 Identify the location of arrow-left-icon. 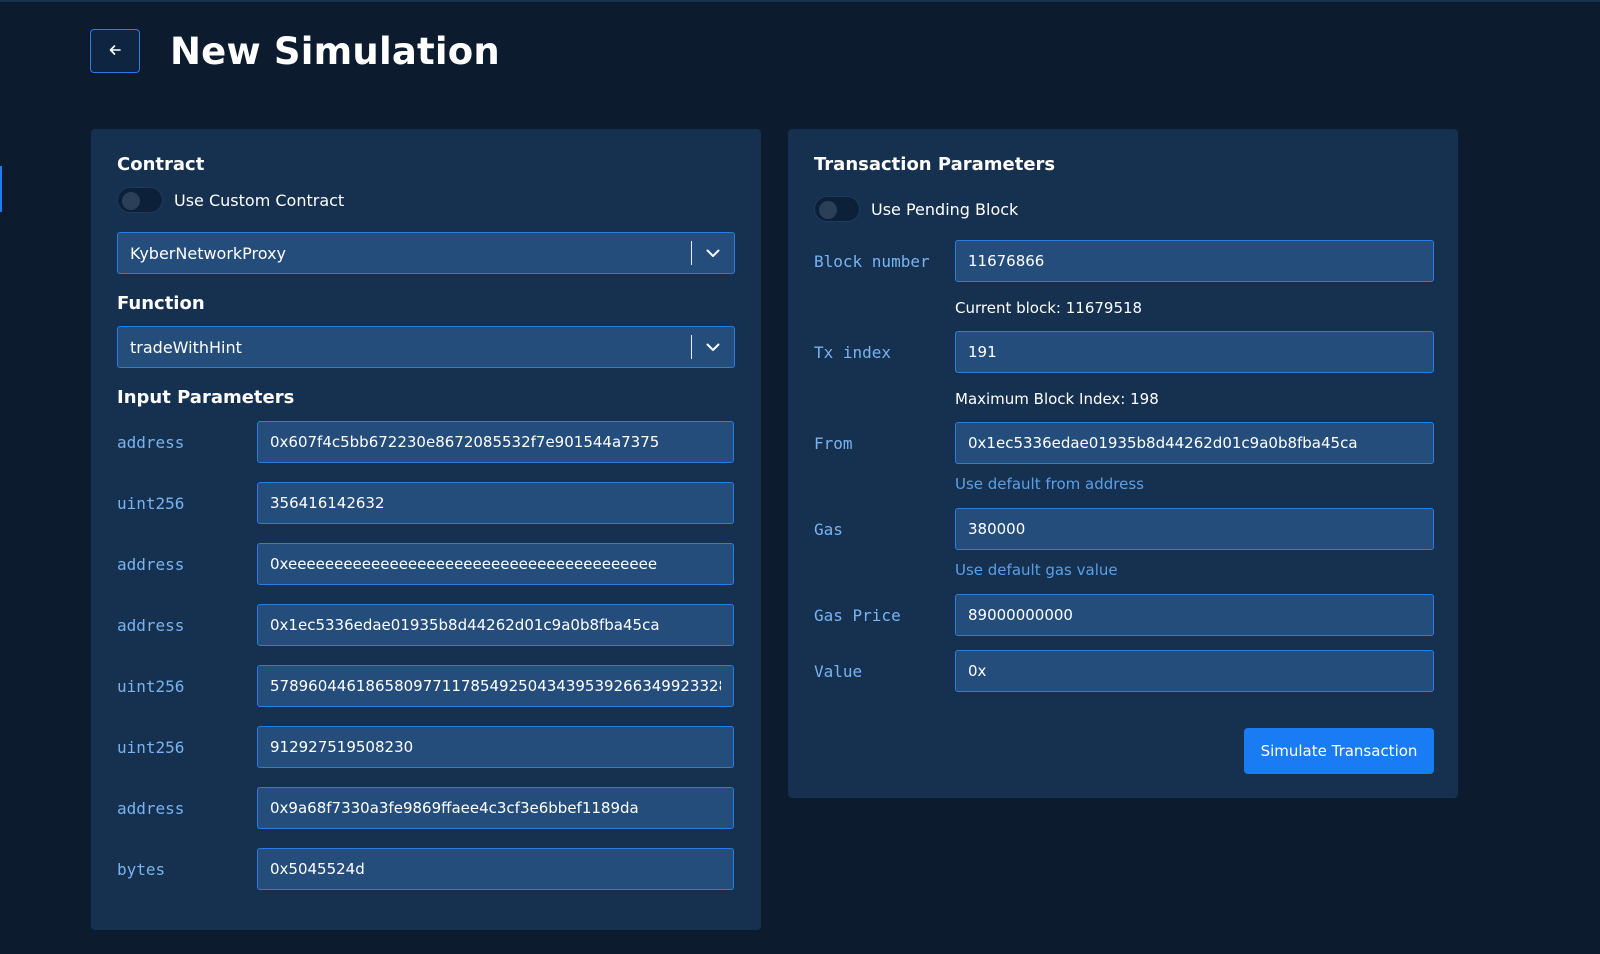
(115, 51).